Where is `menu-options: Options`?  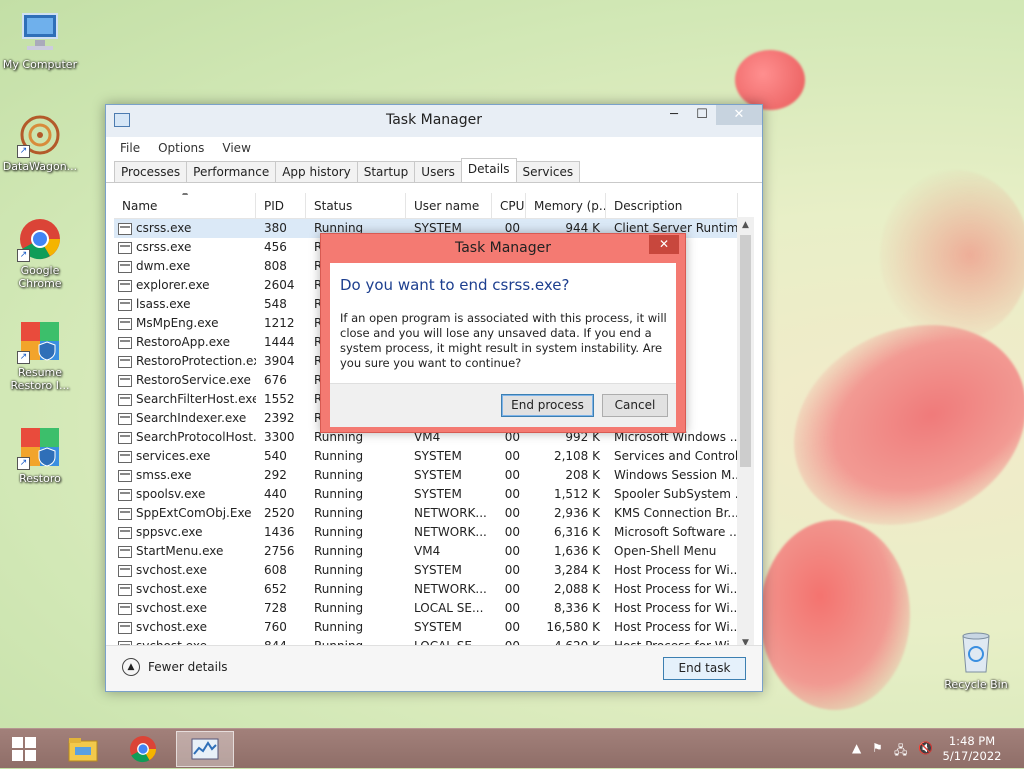 menu-options: Options is located at coordinates (181, 148).